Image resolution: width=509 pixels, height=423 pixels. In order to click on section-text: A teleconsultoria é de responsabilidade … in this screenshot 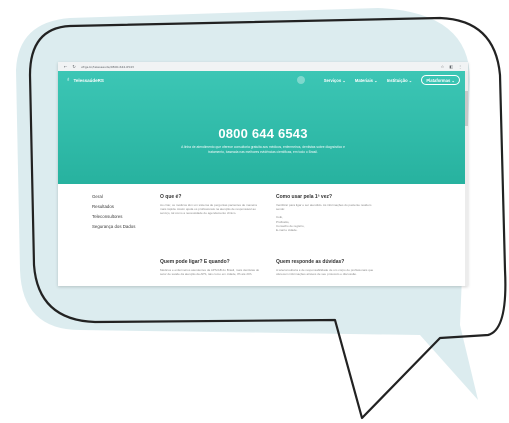, I will do `click(325, 272)`.